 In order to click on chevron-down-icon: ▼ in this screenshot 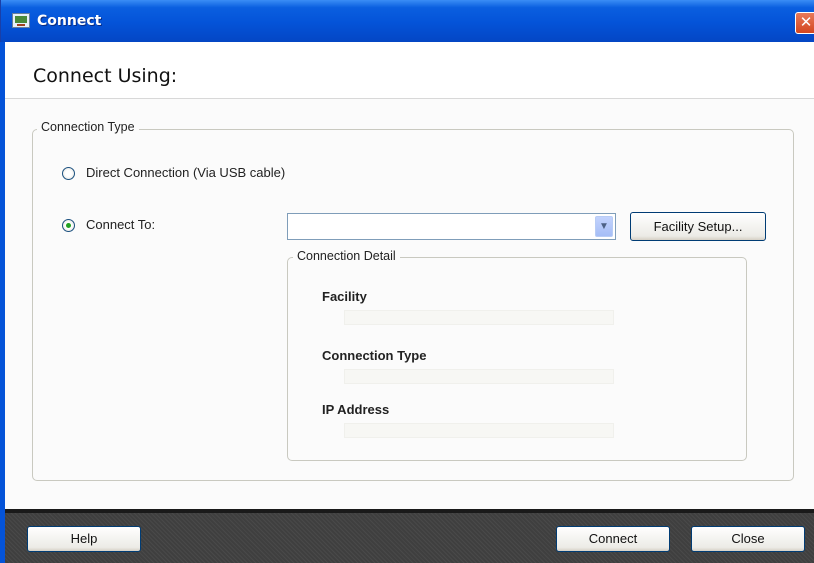, I will do `click(604, 226)`.